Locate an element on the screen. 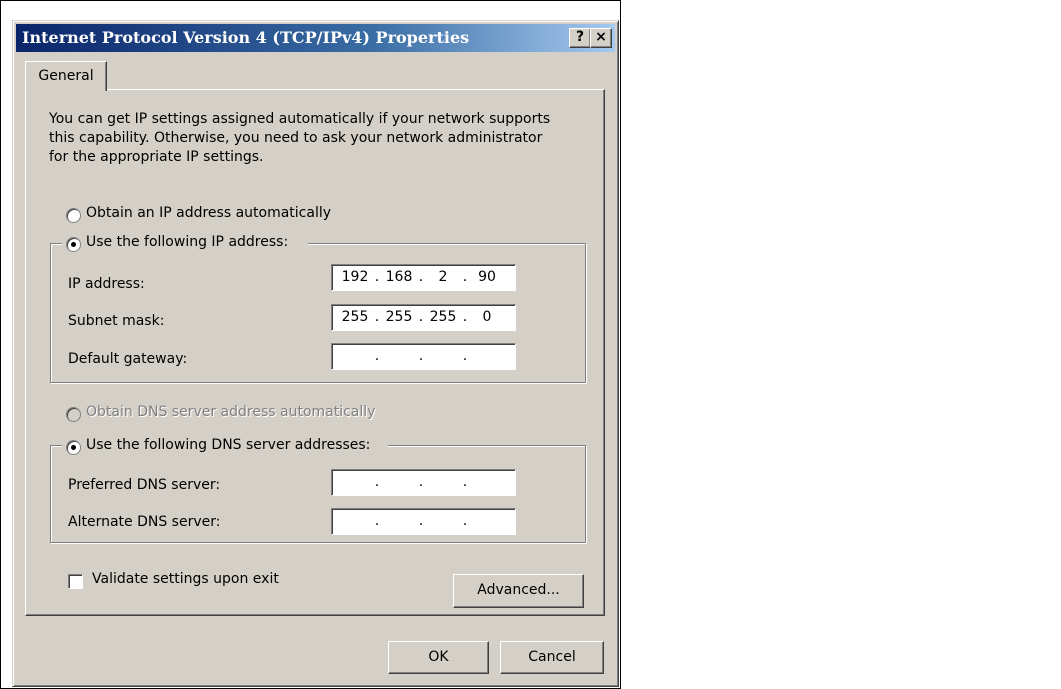  use-following-ip-label: Use the following IP address: is located at coordinates (187, 242).